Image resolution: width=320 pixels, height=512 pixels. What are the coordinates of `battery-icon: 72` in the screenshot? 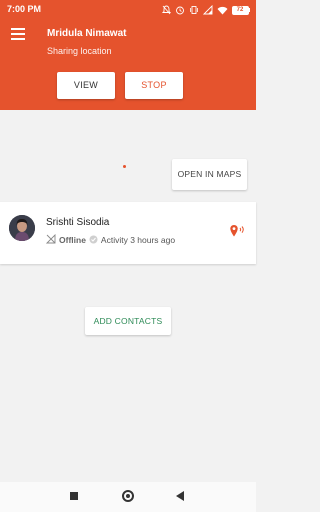 It's located at (240, 10).